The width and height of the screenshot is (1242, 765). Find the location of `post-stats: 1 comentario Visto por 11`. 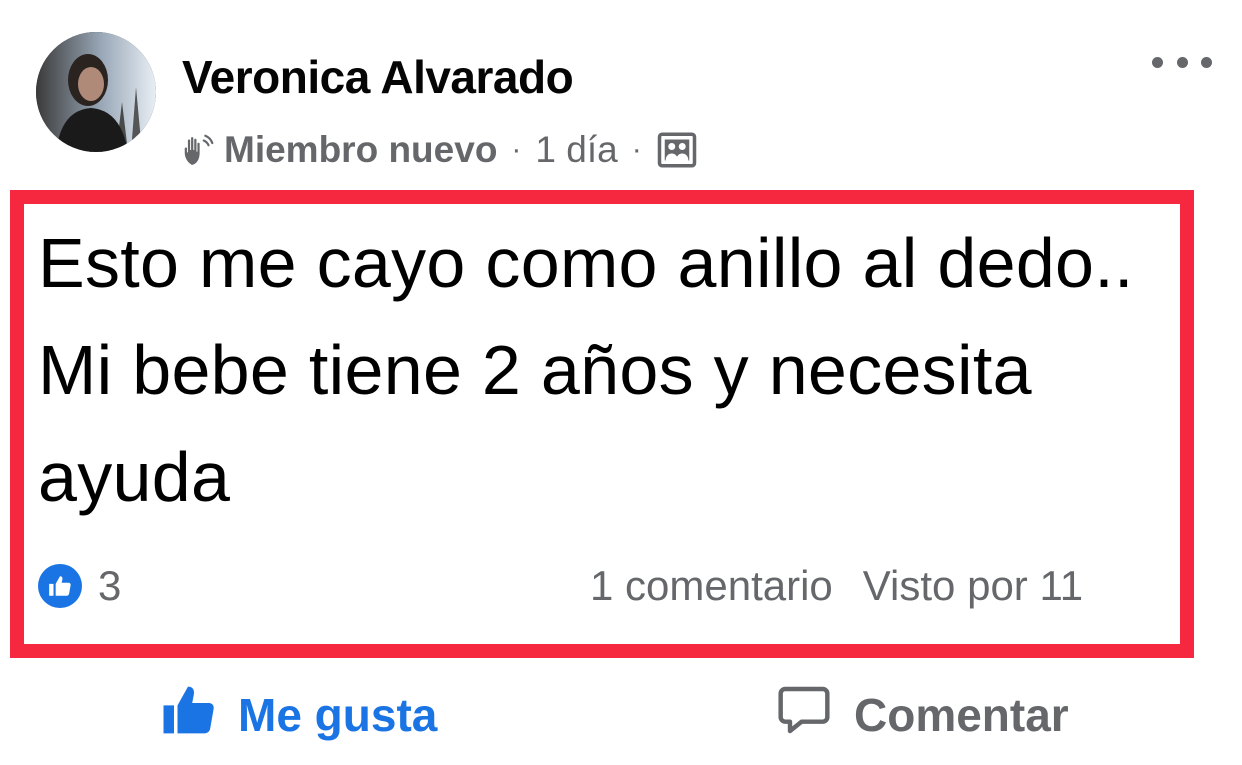

post-stats: 1 comentario Visto por 11 is located at coordinates (881, 586).